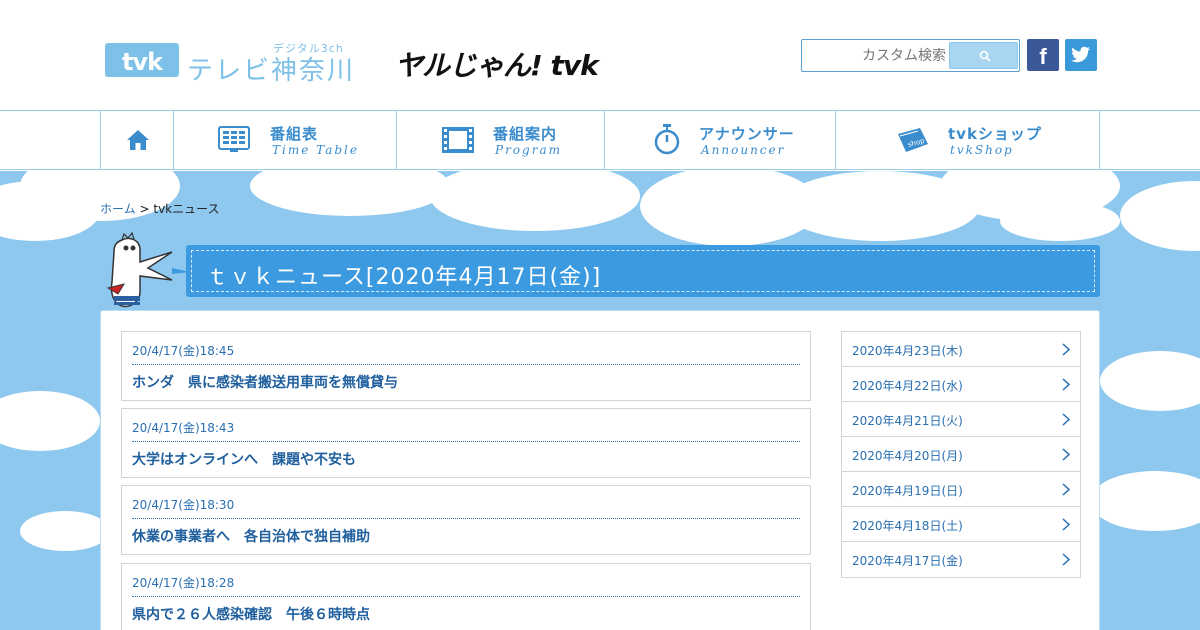 The width and height of the screenshot is (1200, 630). Describe the element at coordinates (497, 65) in the screenshot. I see `slogan-logo: ヤルじゃん! tvk` at that location.